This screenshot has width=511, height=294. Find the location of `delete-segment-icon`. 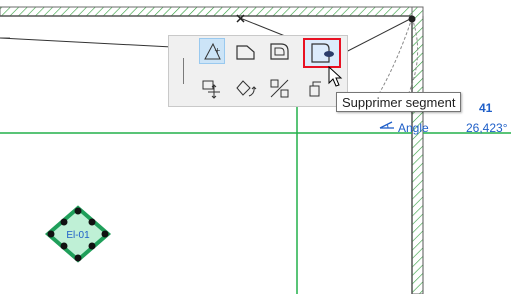

delete-segment-icon is located at coordinates (322, 53).